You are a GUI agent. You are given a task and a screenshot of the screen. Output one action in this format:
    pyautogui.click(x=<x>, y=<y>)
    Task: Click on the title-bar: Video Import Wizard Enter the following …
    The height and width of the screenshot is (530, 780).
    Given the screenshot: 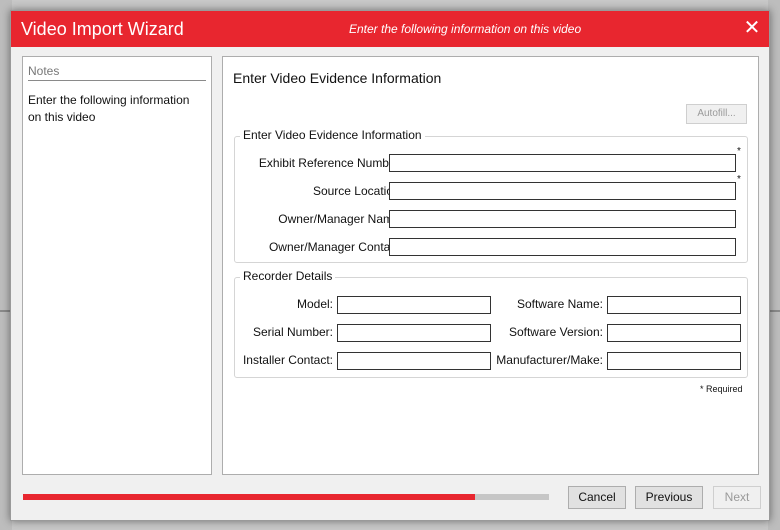 What is the action you would take?
    pyautogui.click(x=390, y=29)
    